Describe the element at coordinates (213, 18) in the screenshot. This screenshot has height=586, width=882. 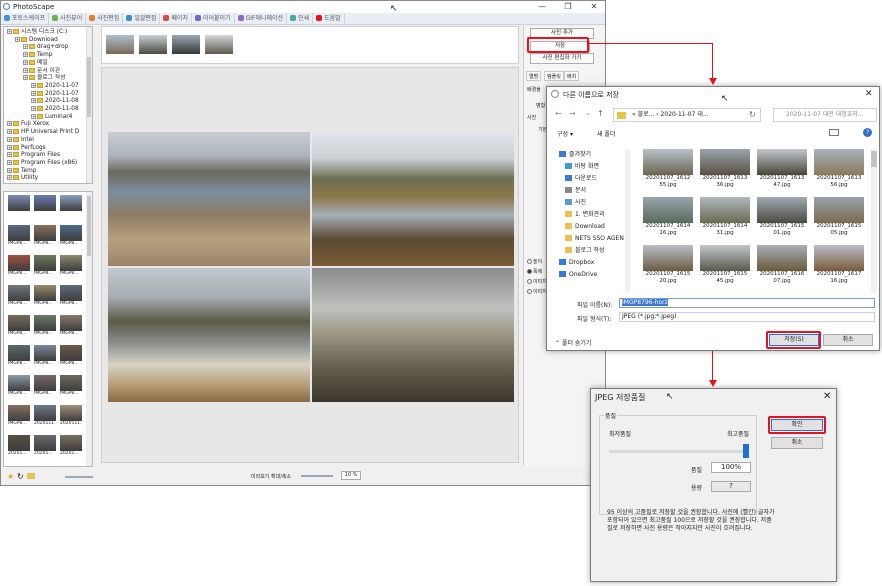
I see `tab-menu: 이어붙이기` at that location.